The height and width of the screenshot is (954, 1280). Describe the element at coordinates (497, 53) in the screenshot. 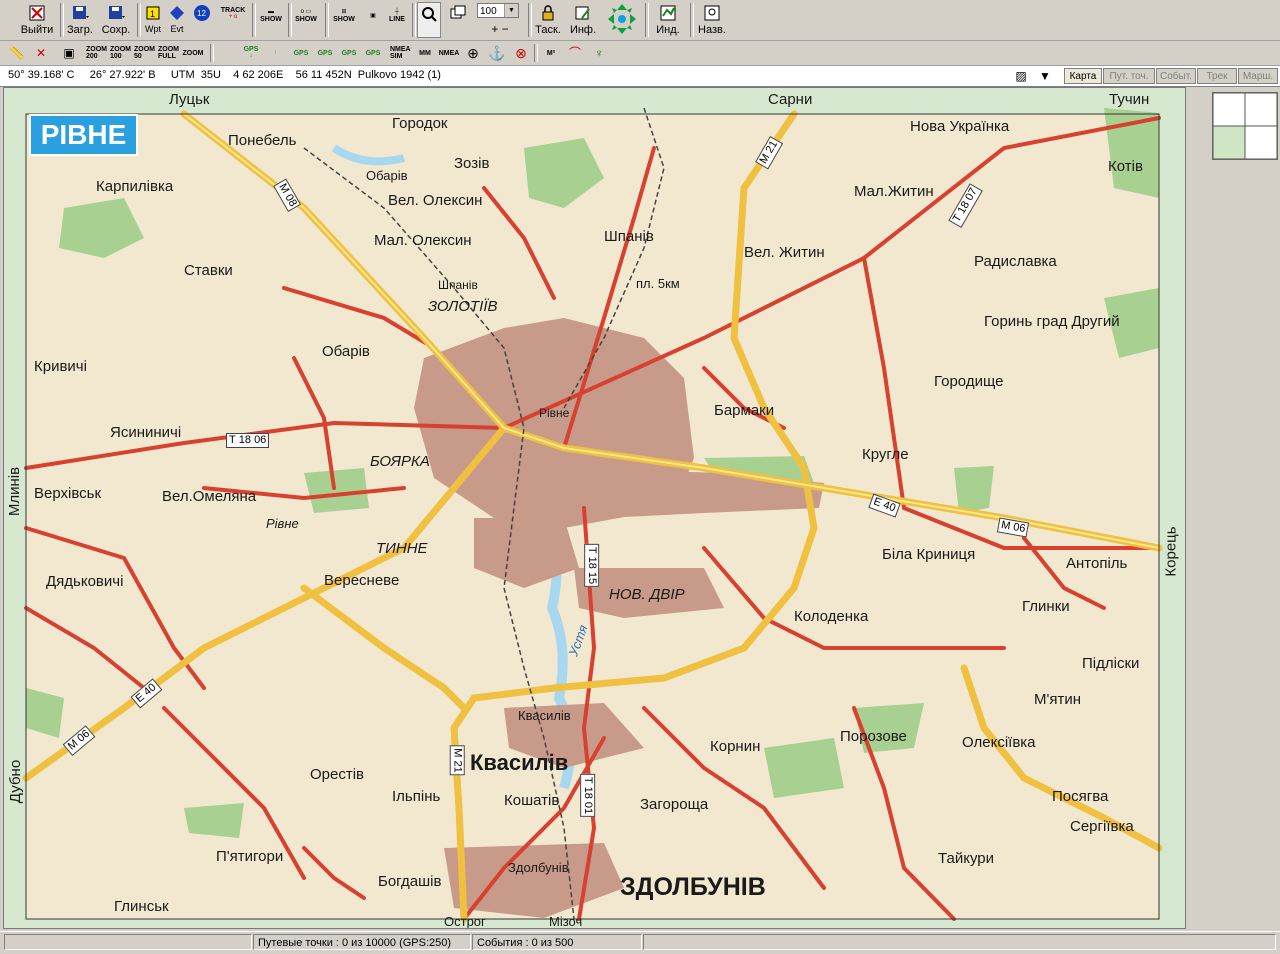

I see `anchor-button: ⚓` at that location.